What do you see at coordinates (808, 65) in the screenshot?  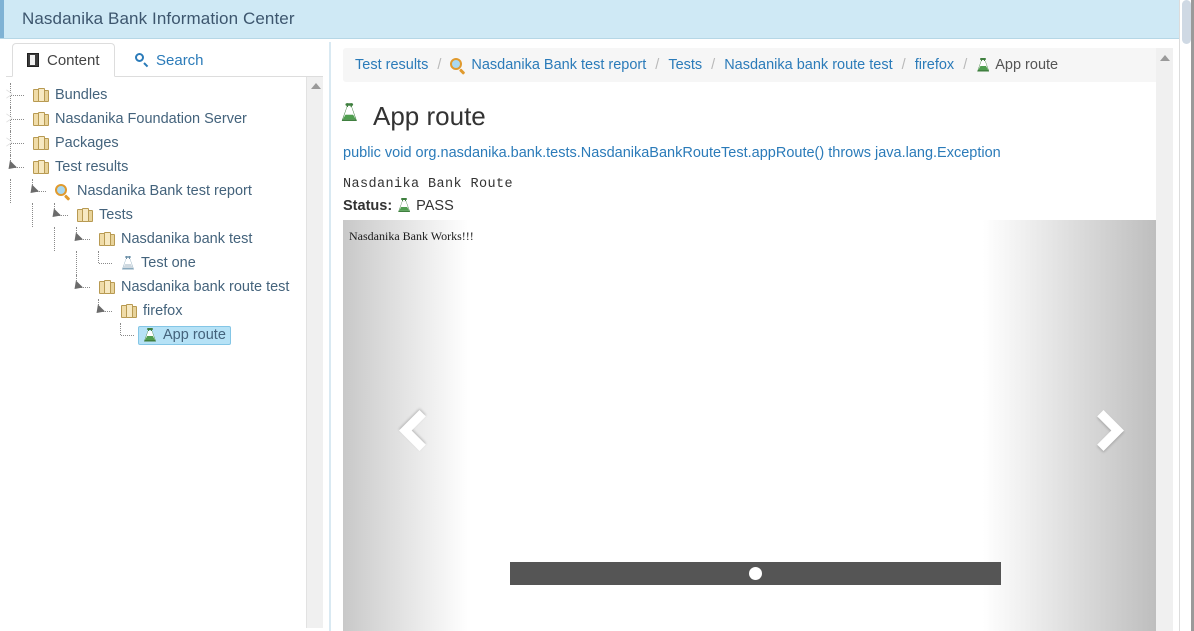 I see `breadcrumb-item-nasdanika-bank-route-test: Nasdanika bank route test` at bounding box center [808, 65].